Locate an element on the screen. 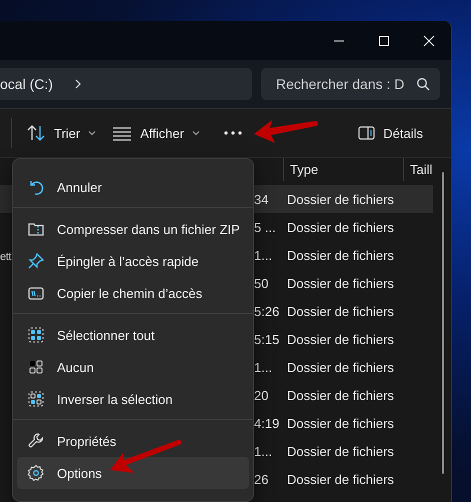  table-cell-text: 50 is located at coordinates (261, 283).